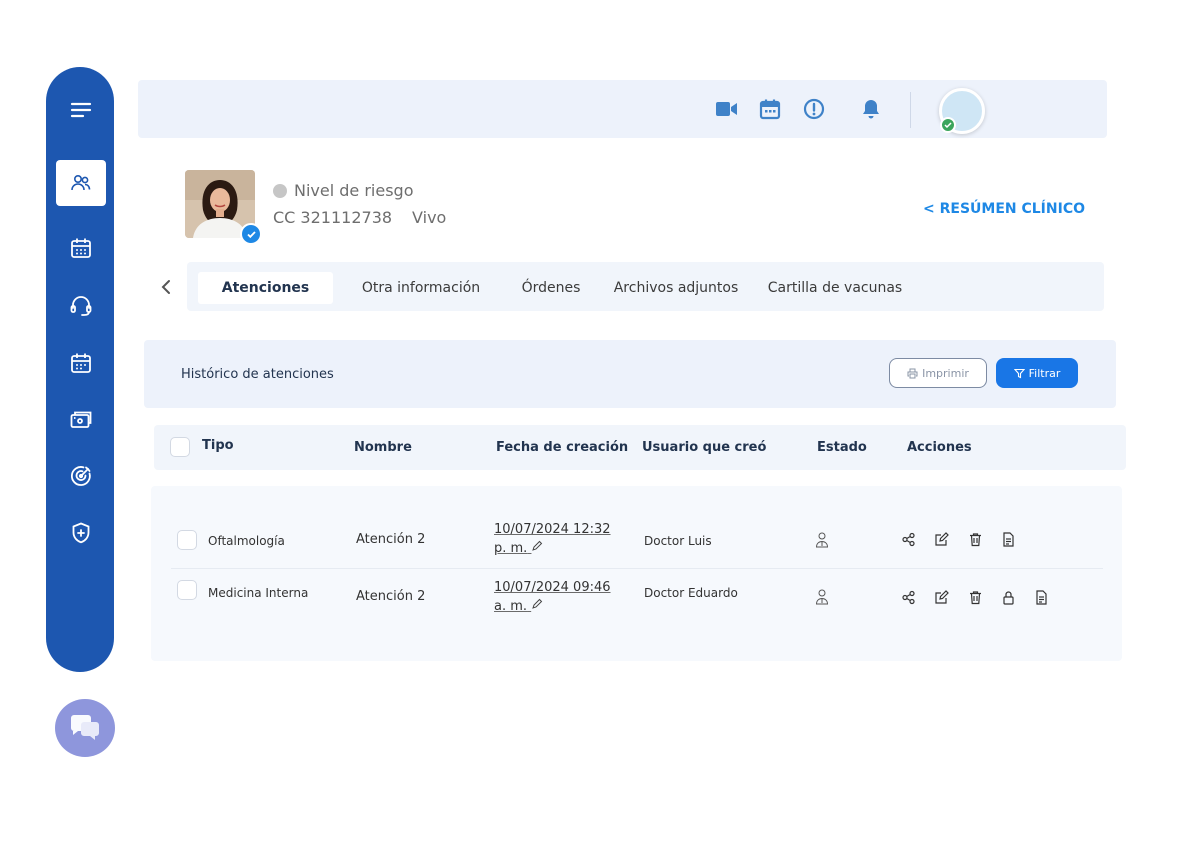  I want to click on calendar-button, so click(770, 109).